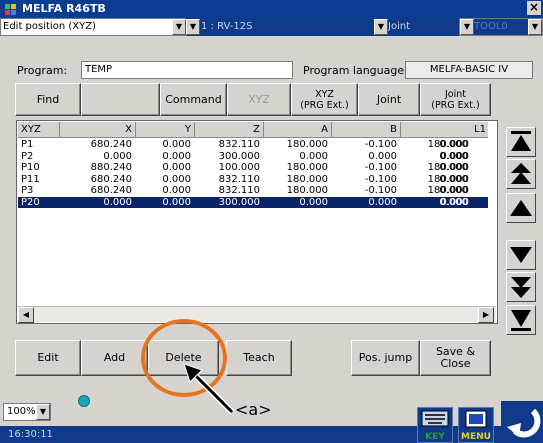  I want to click on scroll-top-icon, so click(521, 141).